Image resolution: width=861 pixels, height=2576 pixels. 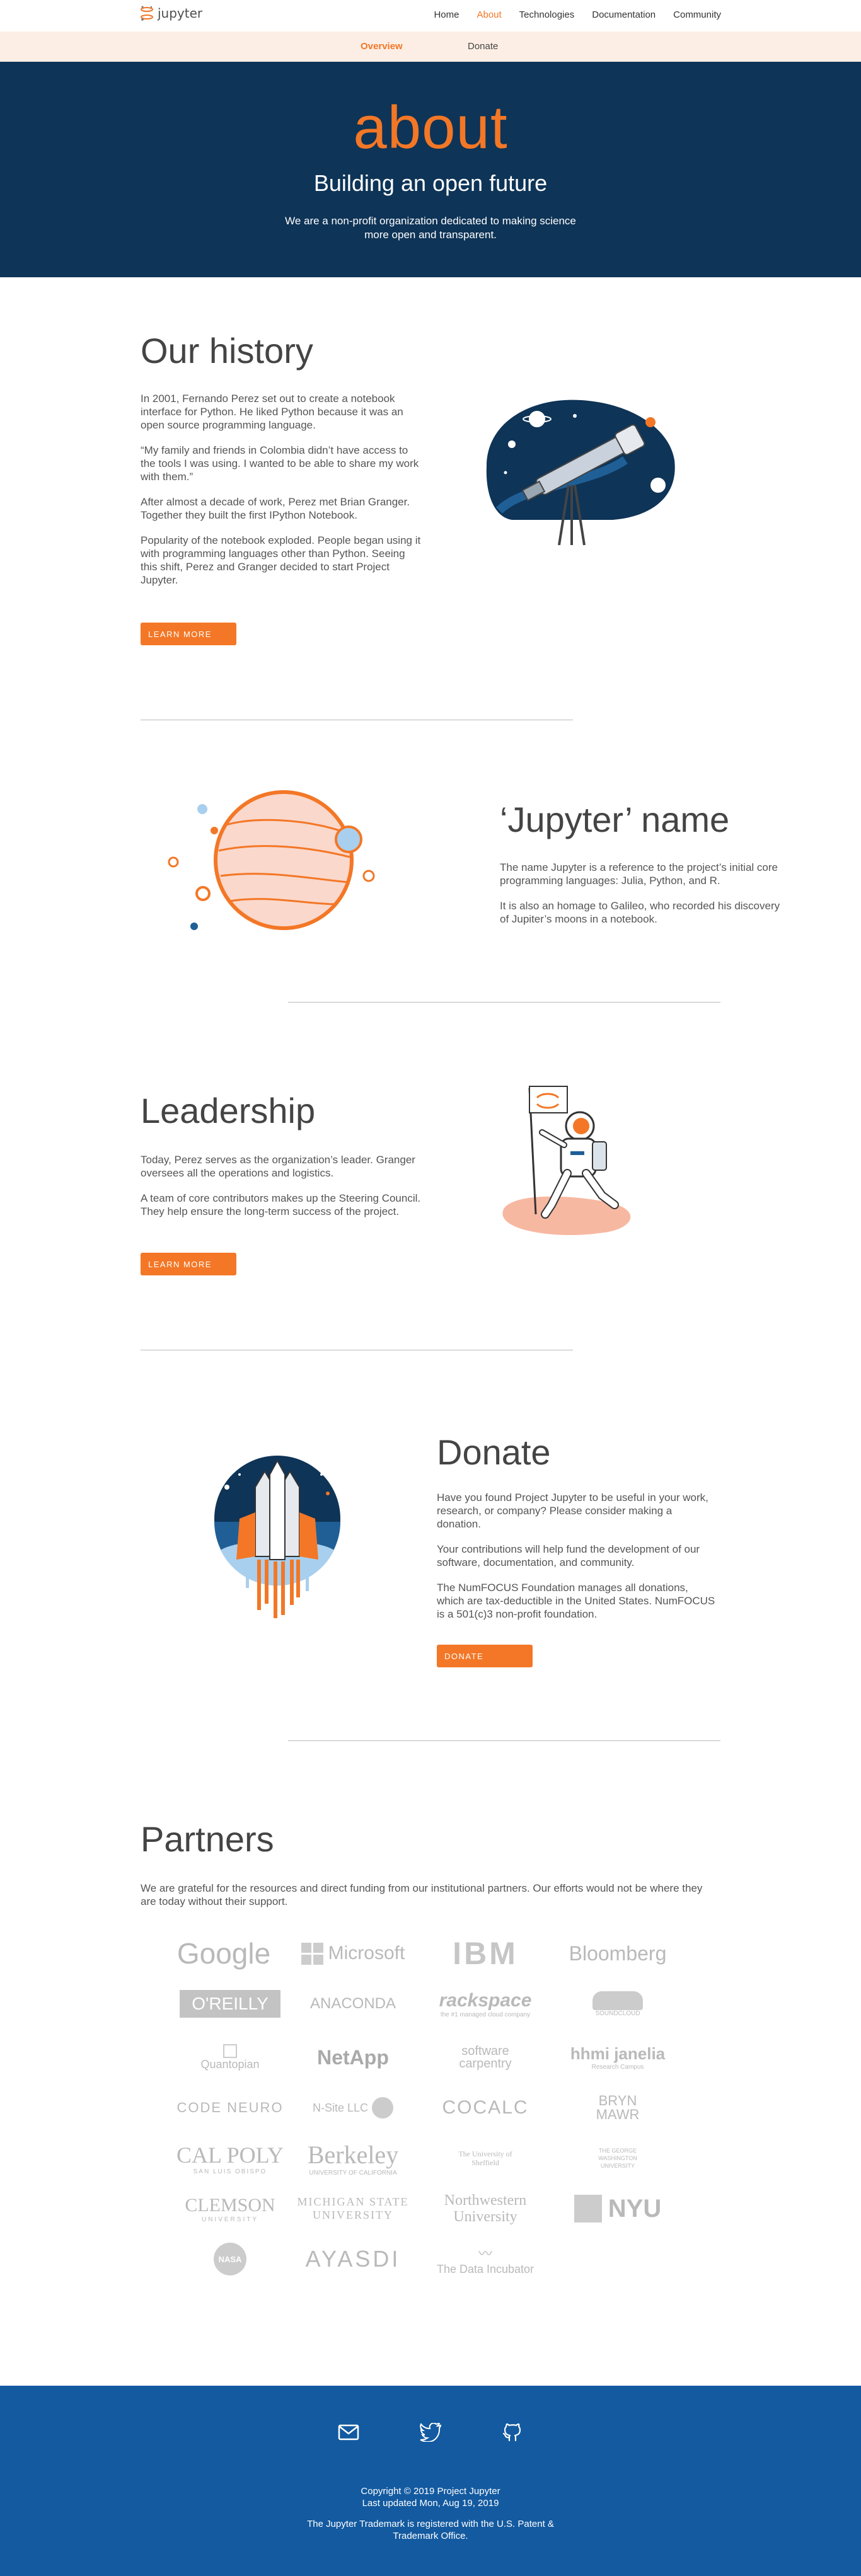 I want to click on leadership-learn-more-button: LEARN MORE, so click(x=189, y=1264).